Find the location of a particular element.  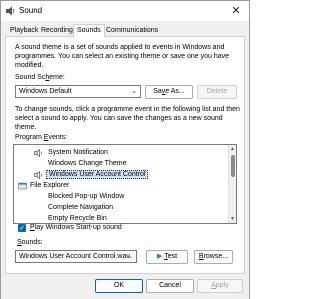

sound-scheme-label-part: eme: is located at coordinates (57, 77).